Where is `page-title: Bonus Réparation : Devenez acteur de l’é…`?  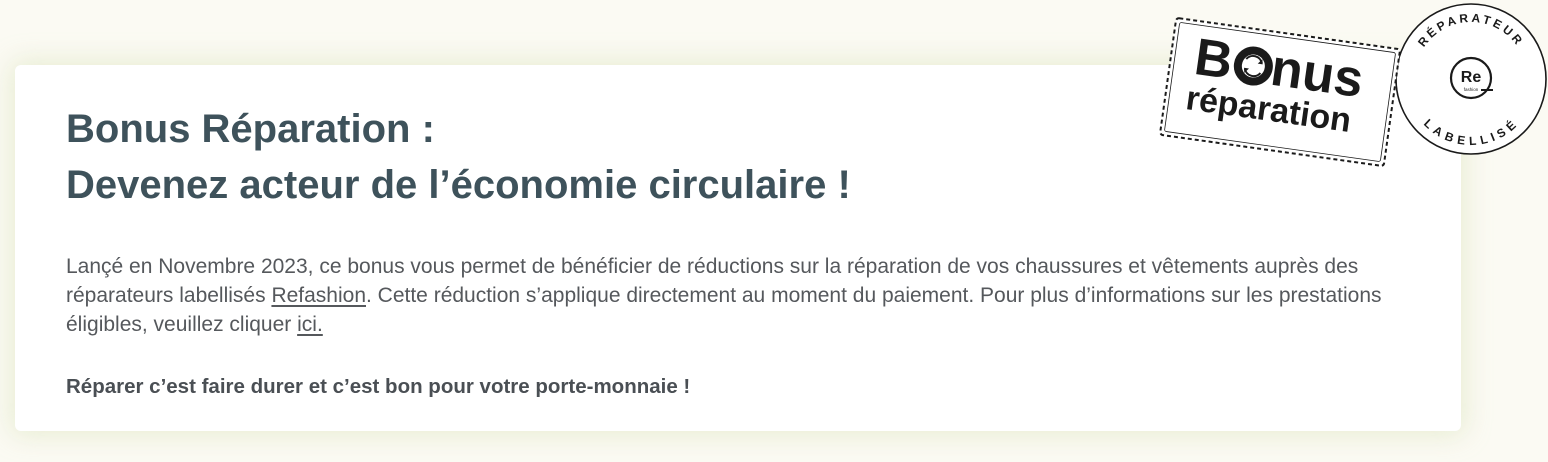 page-title: Bonus Réparation : Devenez acteur de l’é… is located at coordinates (458, 157).